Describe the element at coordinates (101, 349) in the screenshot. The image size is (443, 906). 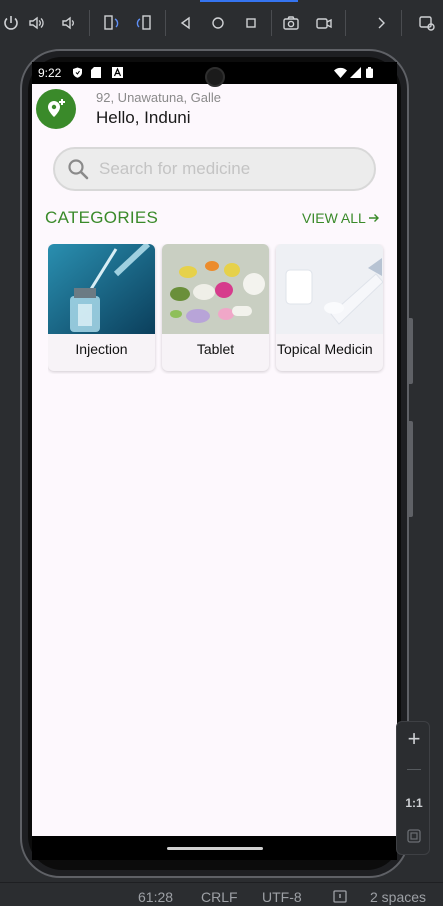
I see `category-label: Injection` at that location.